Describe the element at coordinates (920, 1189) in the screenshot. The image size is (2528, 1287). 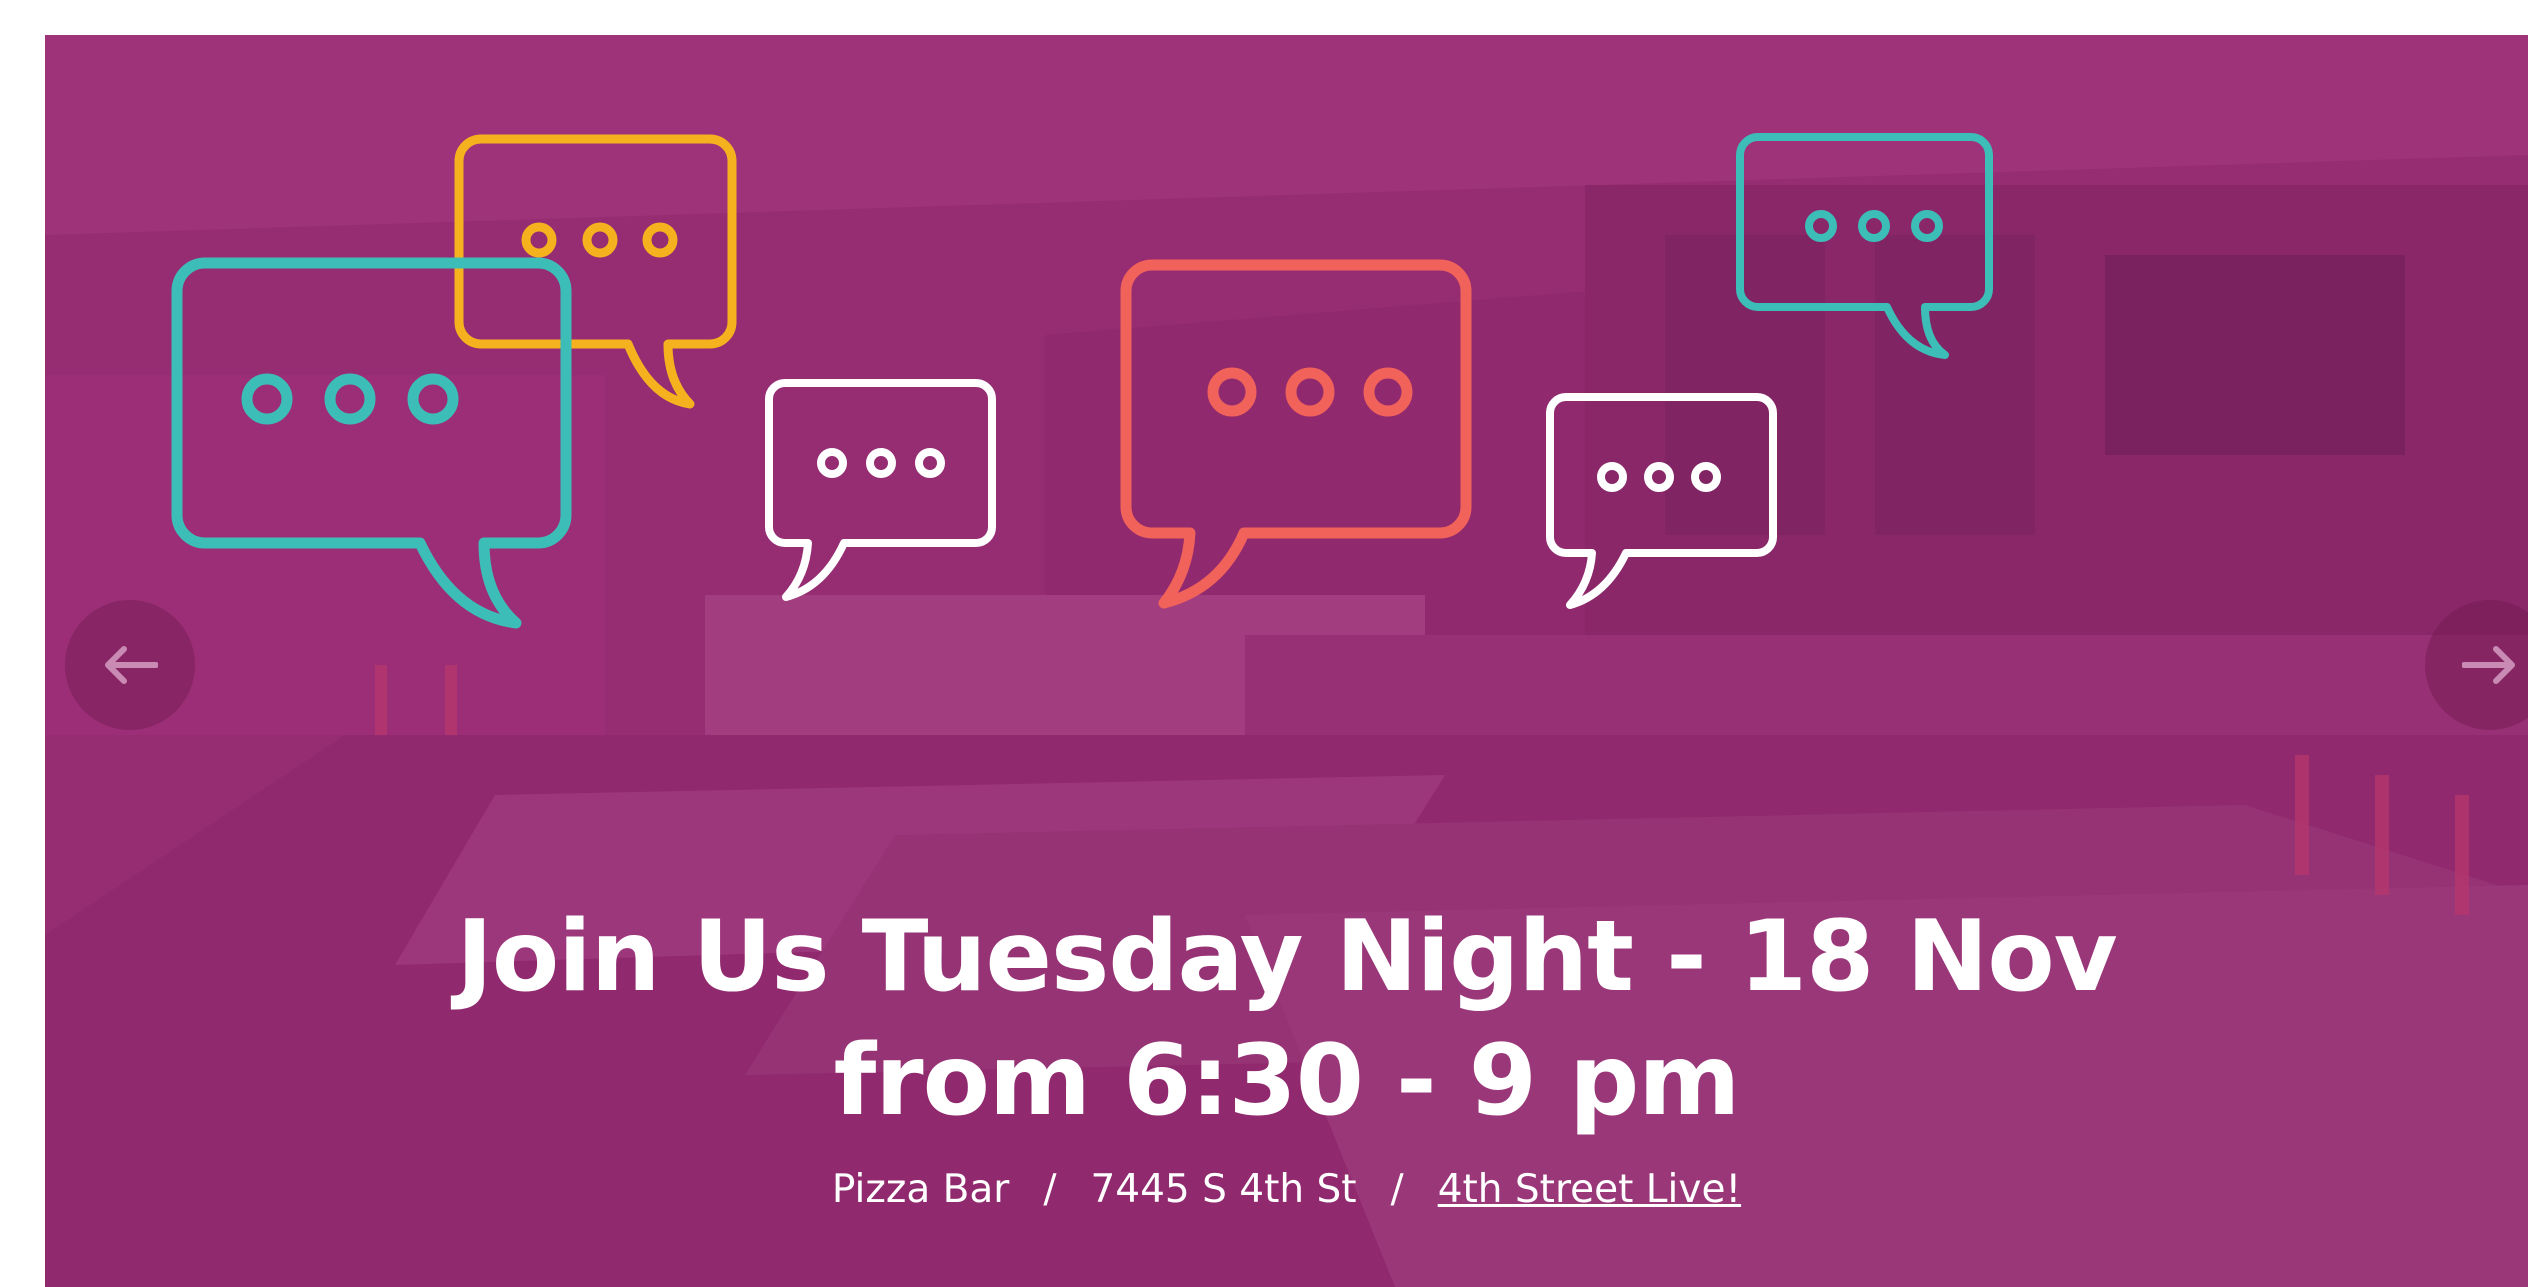
I see `venue-name: Pizza Bar` at that location.